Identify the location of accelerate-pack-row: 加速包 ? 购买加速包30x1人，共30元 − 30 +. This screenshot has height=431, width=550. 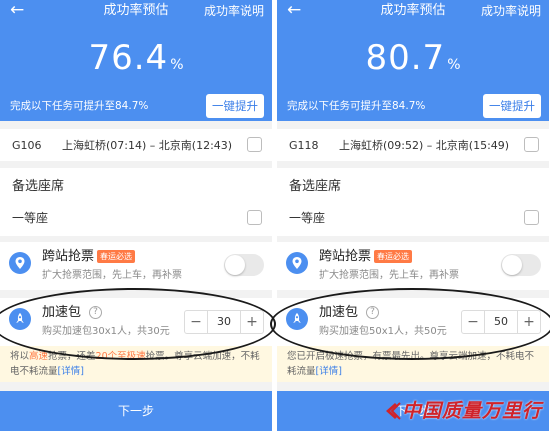
(136, 322).